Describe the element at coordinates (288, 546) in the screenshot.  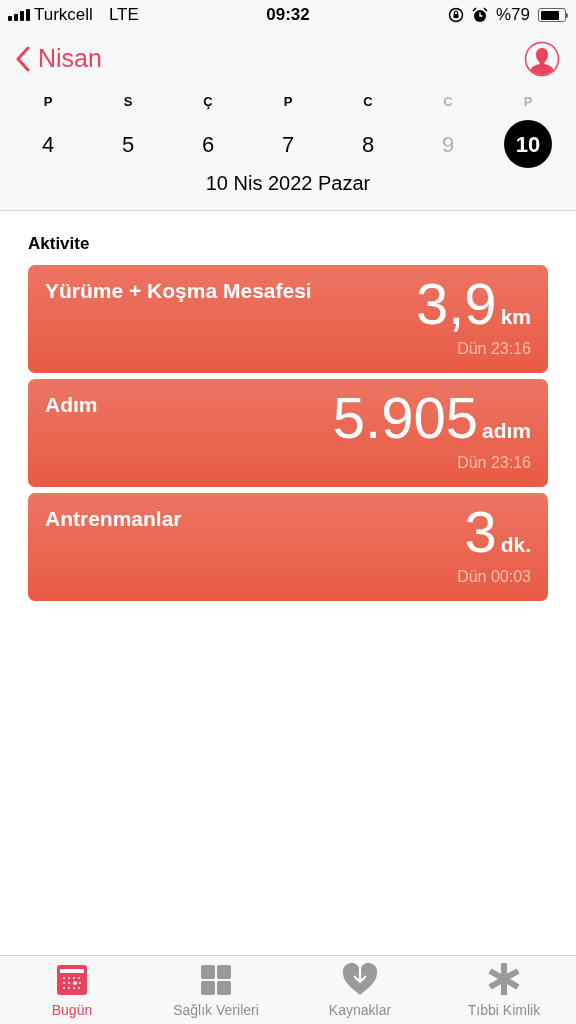
I see `activity-card: Antrenmanlar 3 dk. Dün 00:03` at that location.